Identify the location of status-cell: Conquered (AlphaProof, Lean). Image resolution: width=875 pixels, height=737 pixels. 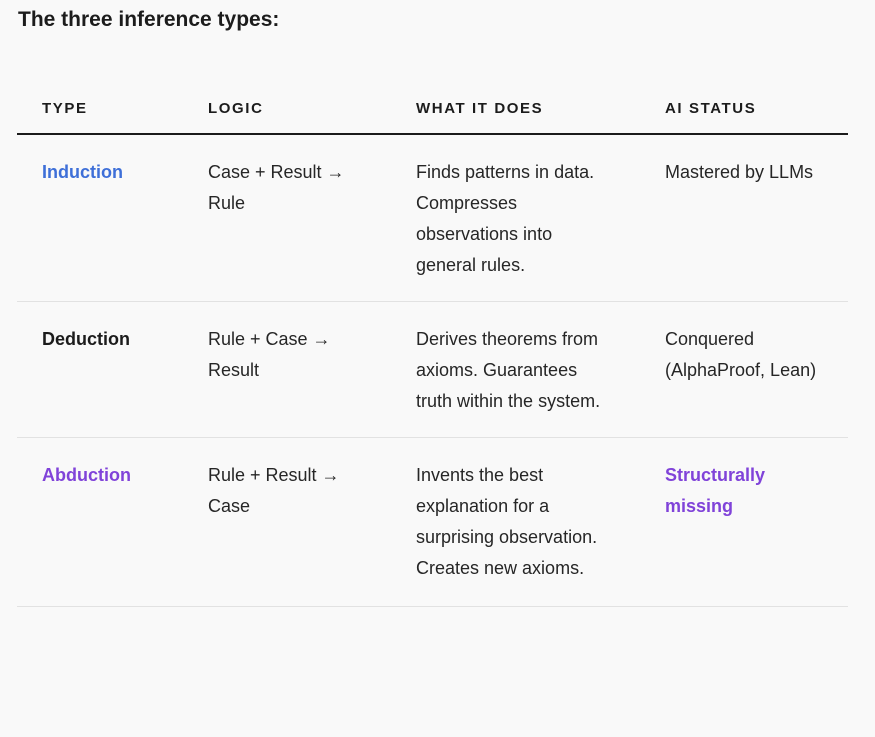
(744, 369).